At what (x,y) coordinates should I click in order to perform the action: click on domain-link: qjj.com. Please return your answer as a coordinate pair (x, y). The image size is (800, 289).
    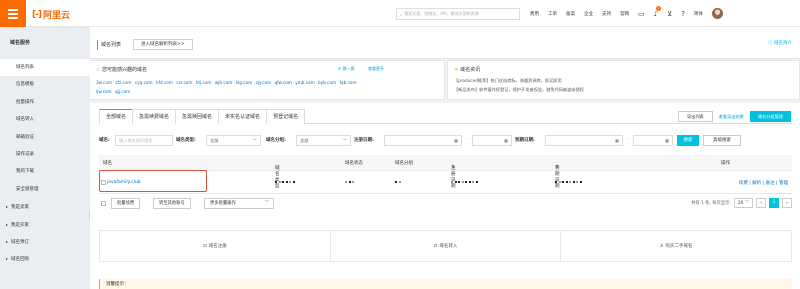
    Looking at the image, I should click on (122, 91).